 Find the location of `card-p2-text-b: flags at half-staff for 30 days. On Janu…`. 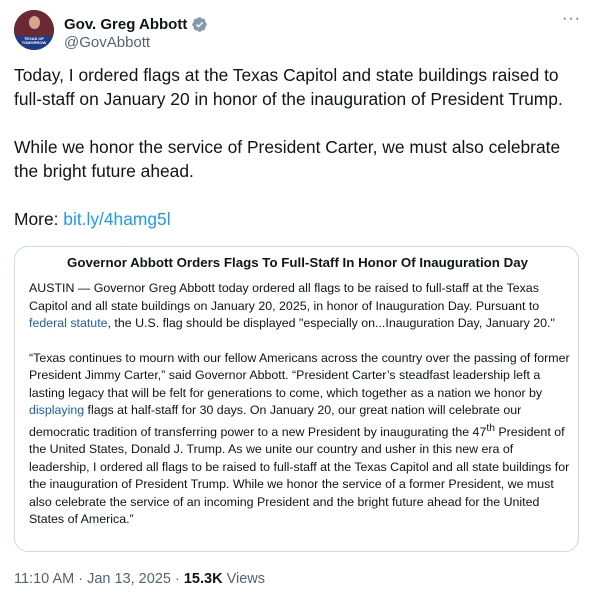

card-p2-text-b: flags at half-staff for 30 days. On Janu… is located at coordinates (275, 421).